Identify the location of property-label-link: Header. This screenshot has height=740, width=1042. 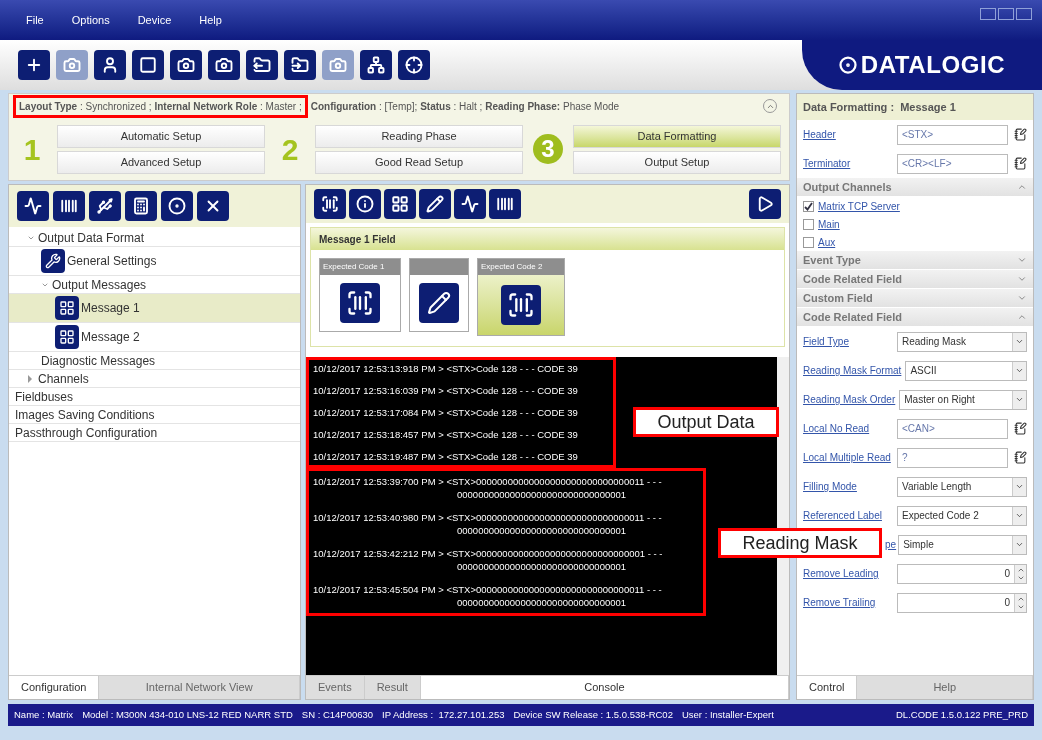
(849, 134).